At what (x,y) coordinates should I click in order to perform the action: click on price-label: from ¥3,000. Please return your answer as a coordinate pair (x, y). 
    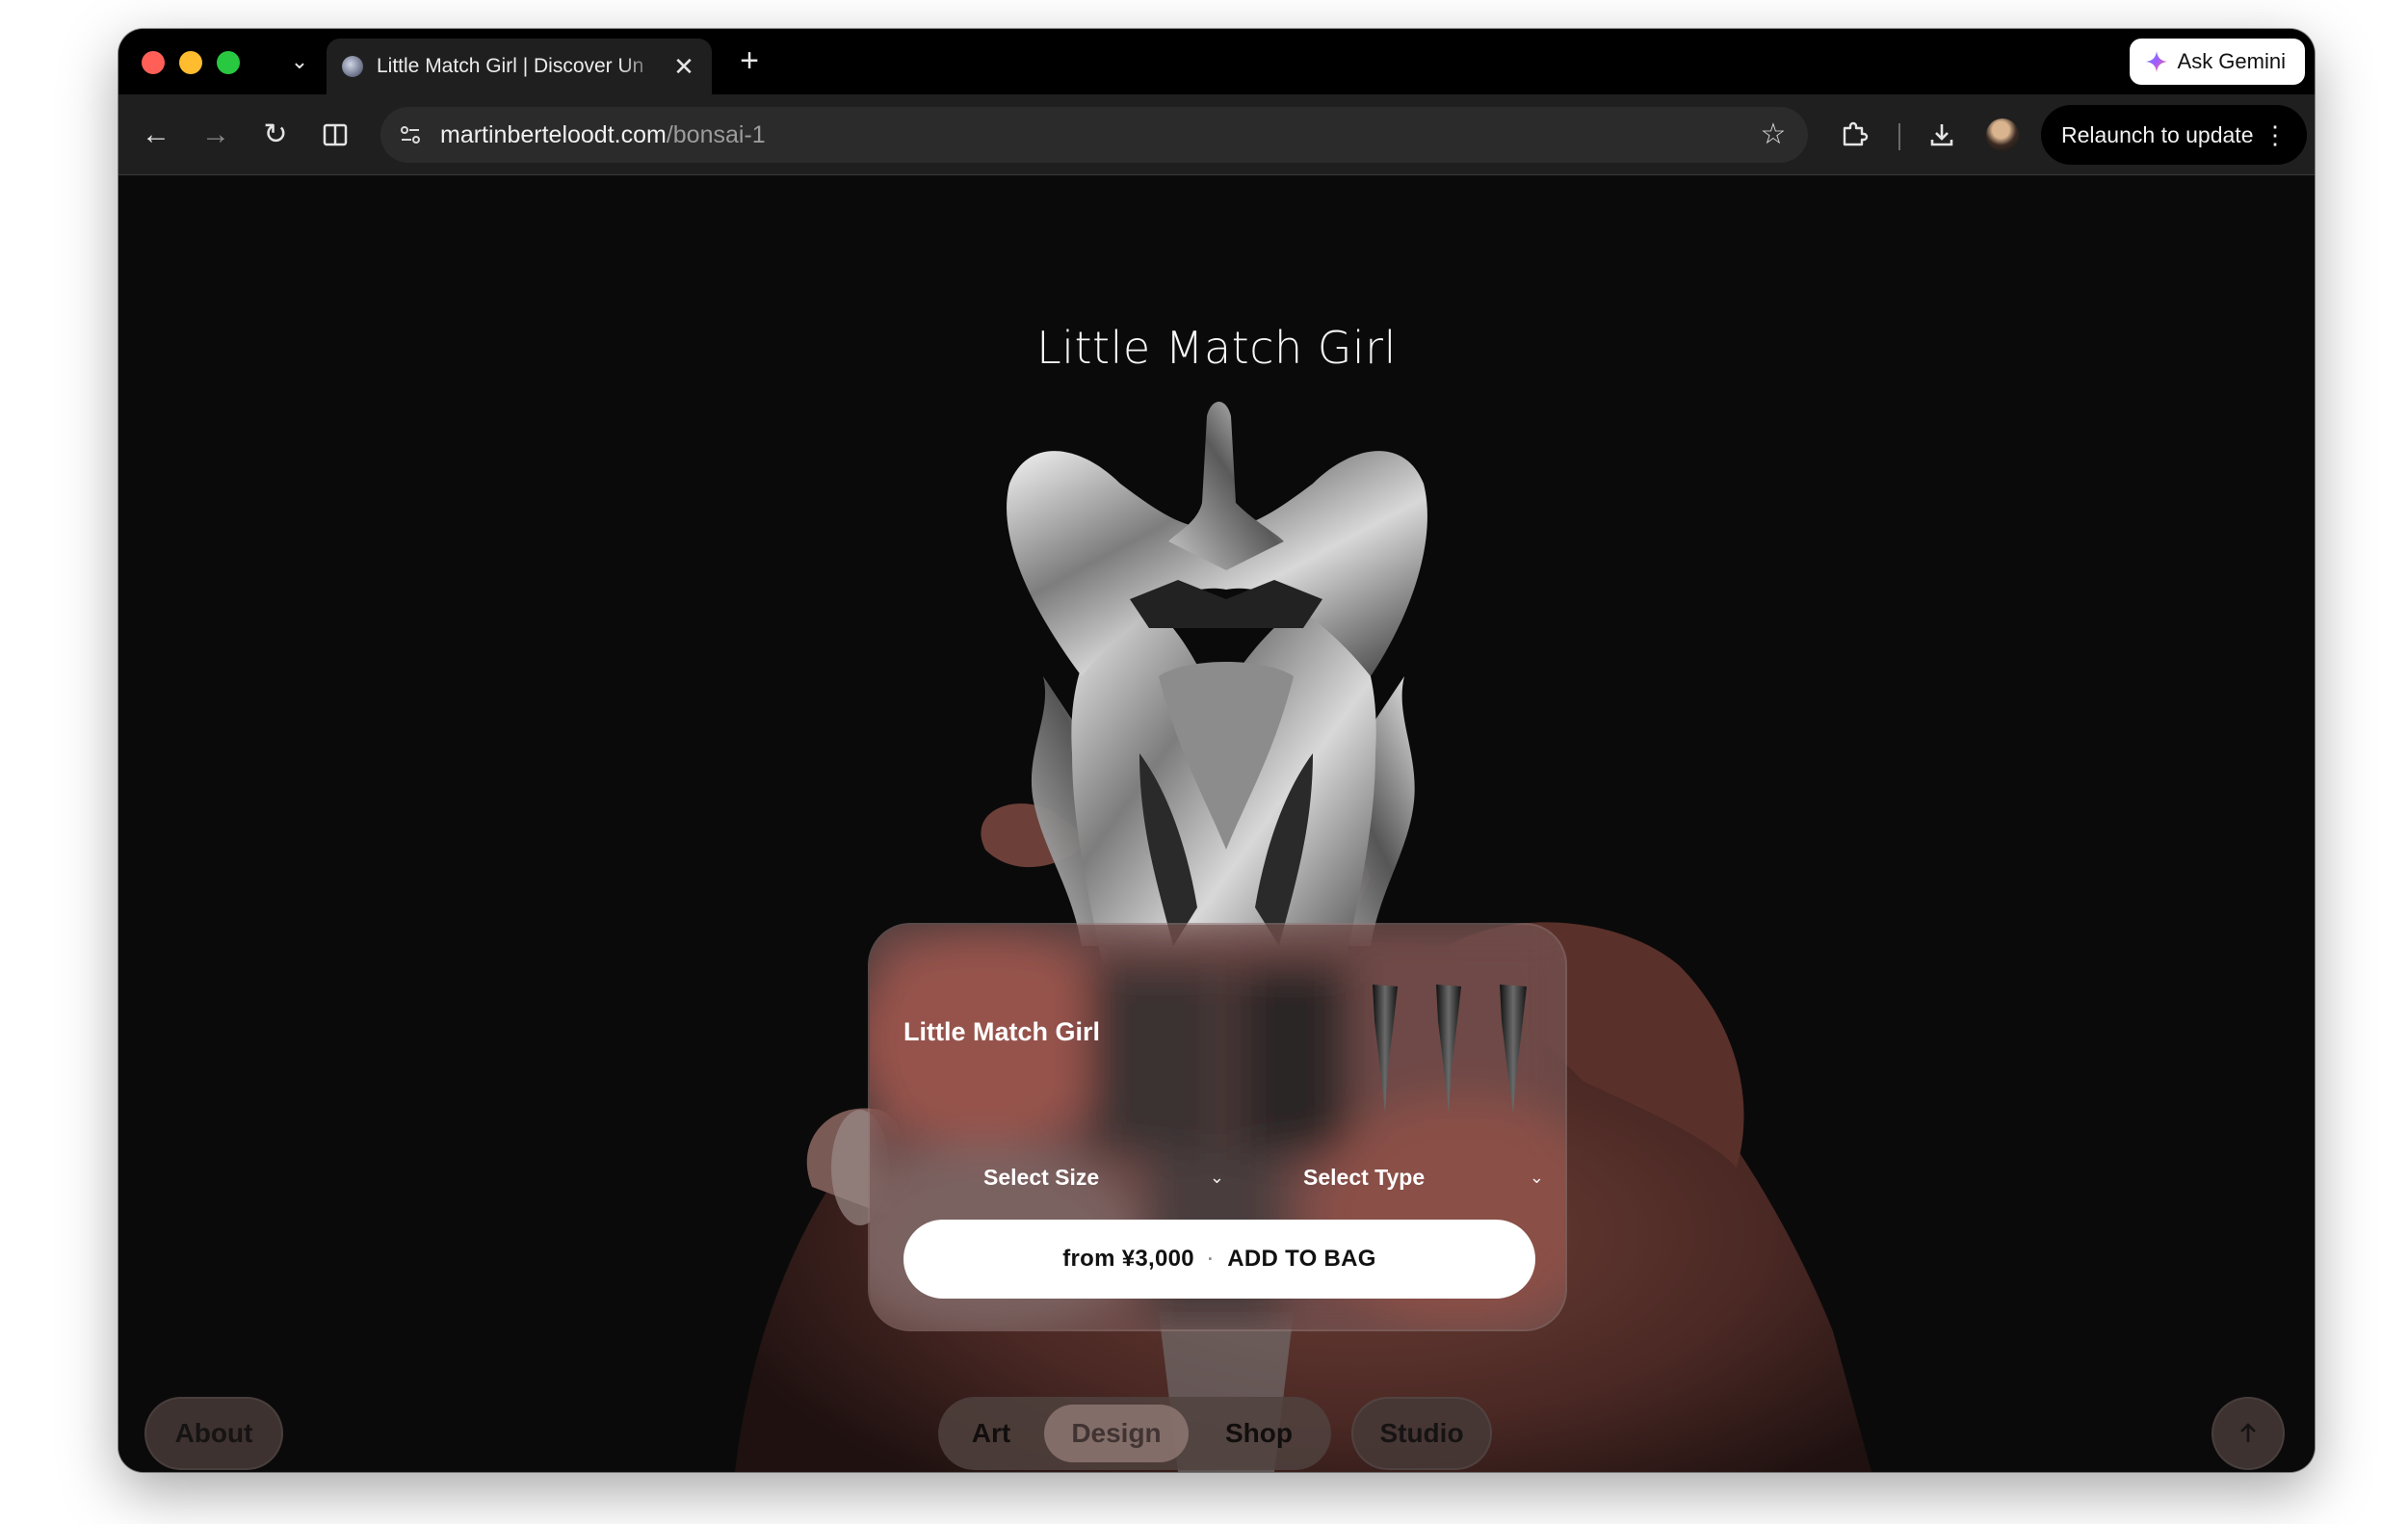
    Looking at the image, I should click on (1128, 1259).